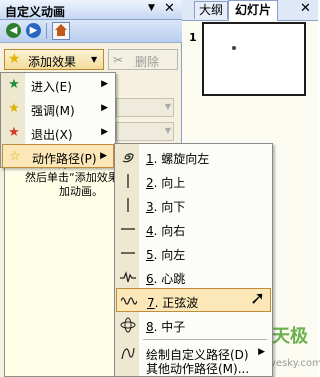 The image size is (320, 377). What do you see at coordinates (193, 157) in the screenshot?
I see `menu-item-spiral-left: 1. 螺旋向左` at bounding box center [193, 157].